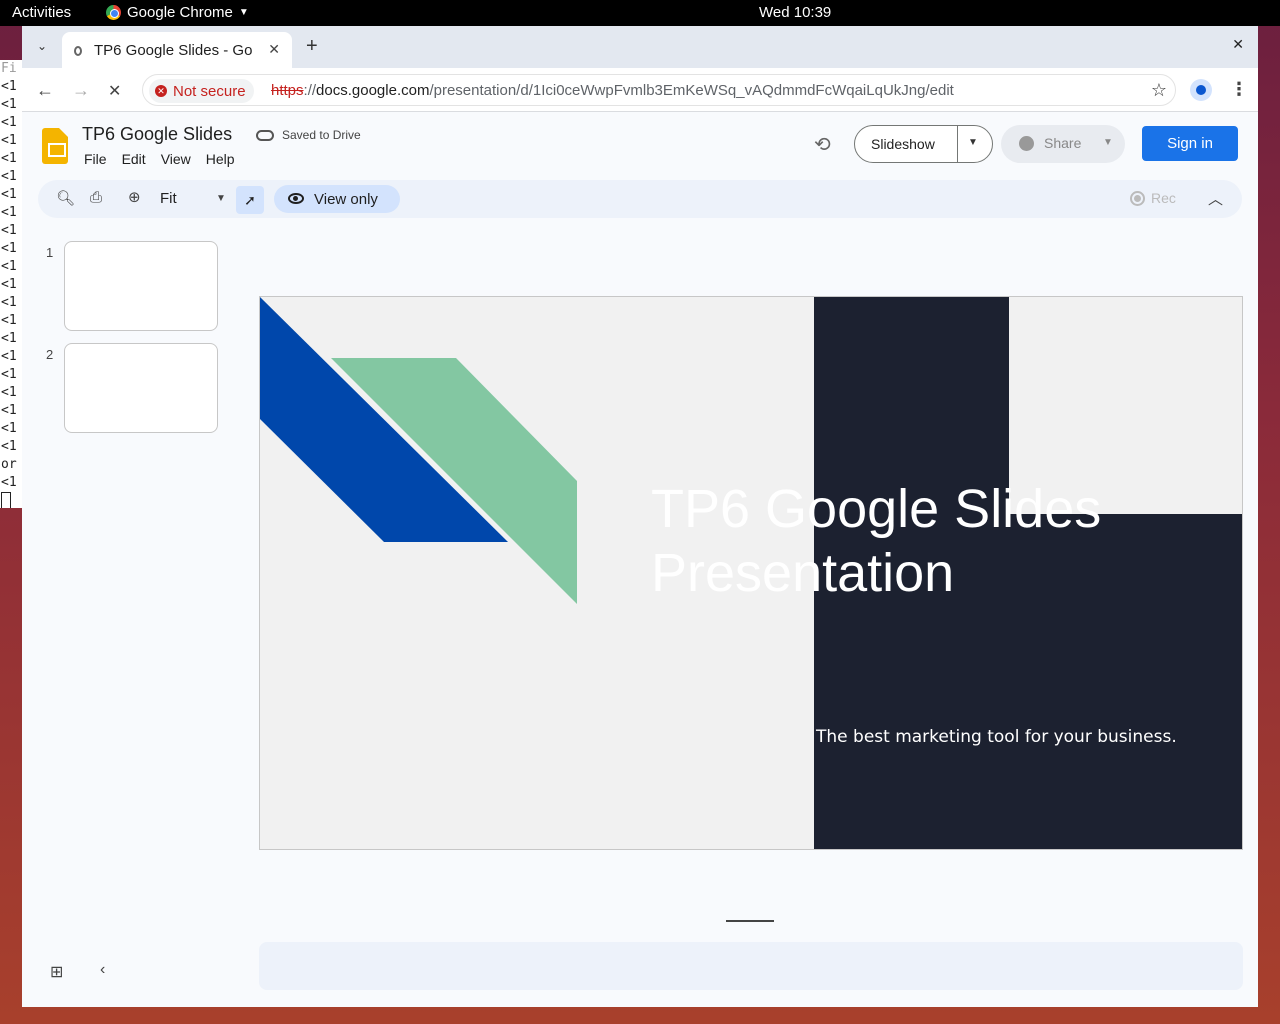 This screenshot has width=1280, height=1024. What do you see at coordinates (751, 966) in the screenshot?
I see `speaker-notes` at bounding box center [751, 966].